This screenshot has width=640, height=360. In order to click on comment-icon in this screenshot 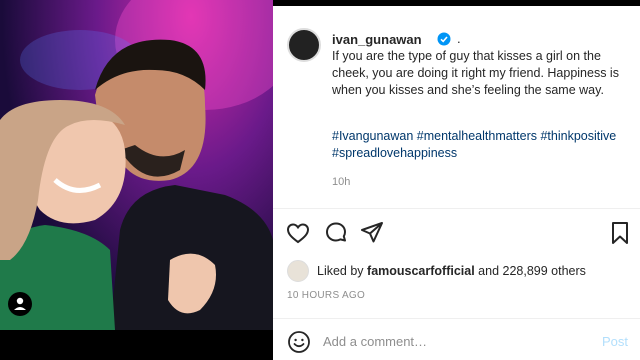, I will do `click(336, 233)`.